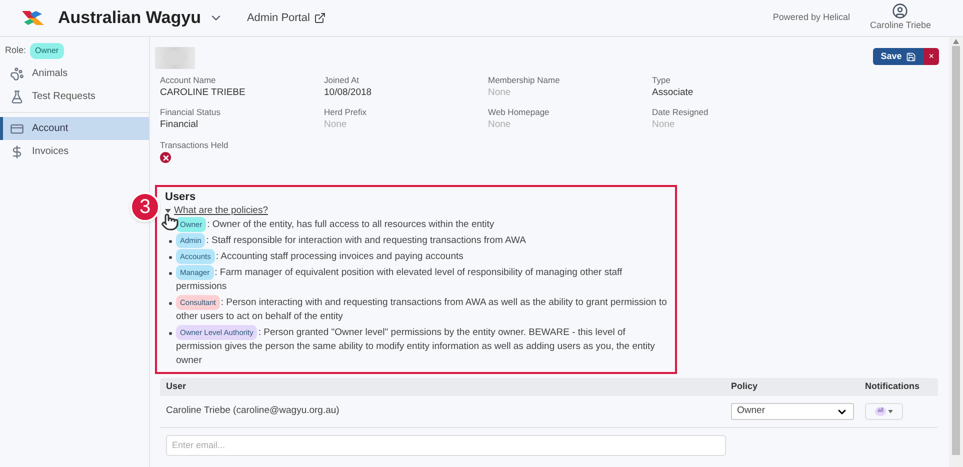 The height and width of the screenshot is (467, 963). What do you see at coordinates (177, 387) in the screenshot?
I see `column-header: User` at bounding box center [177, 387].